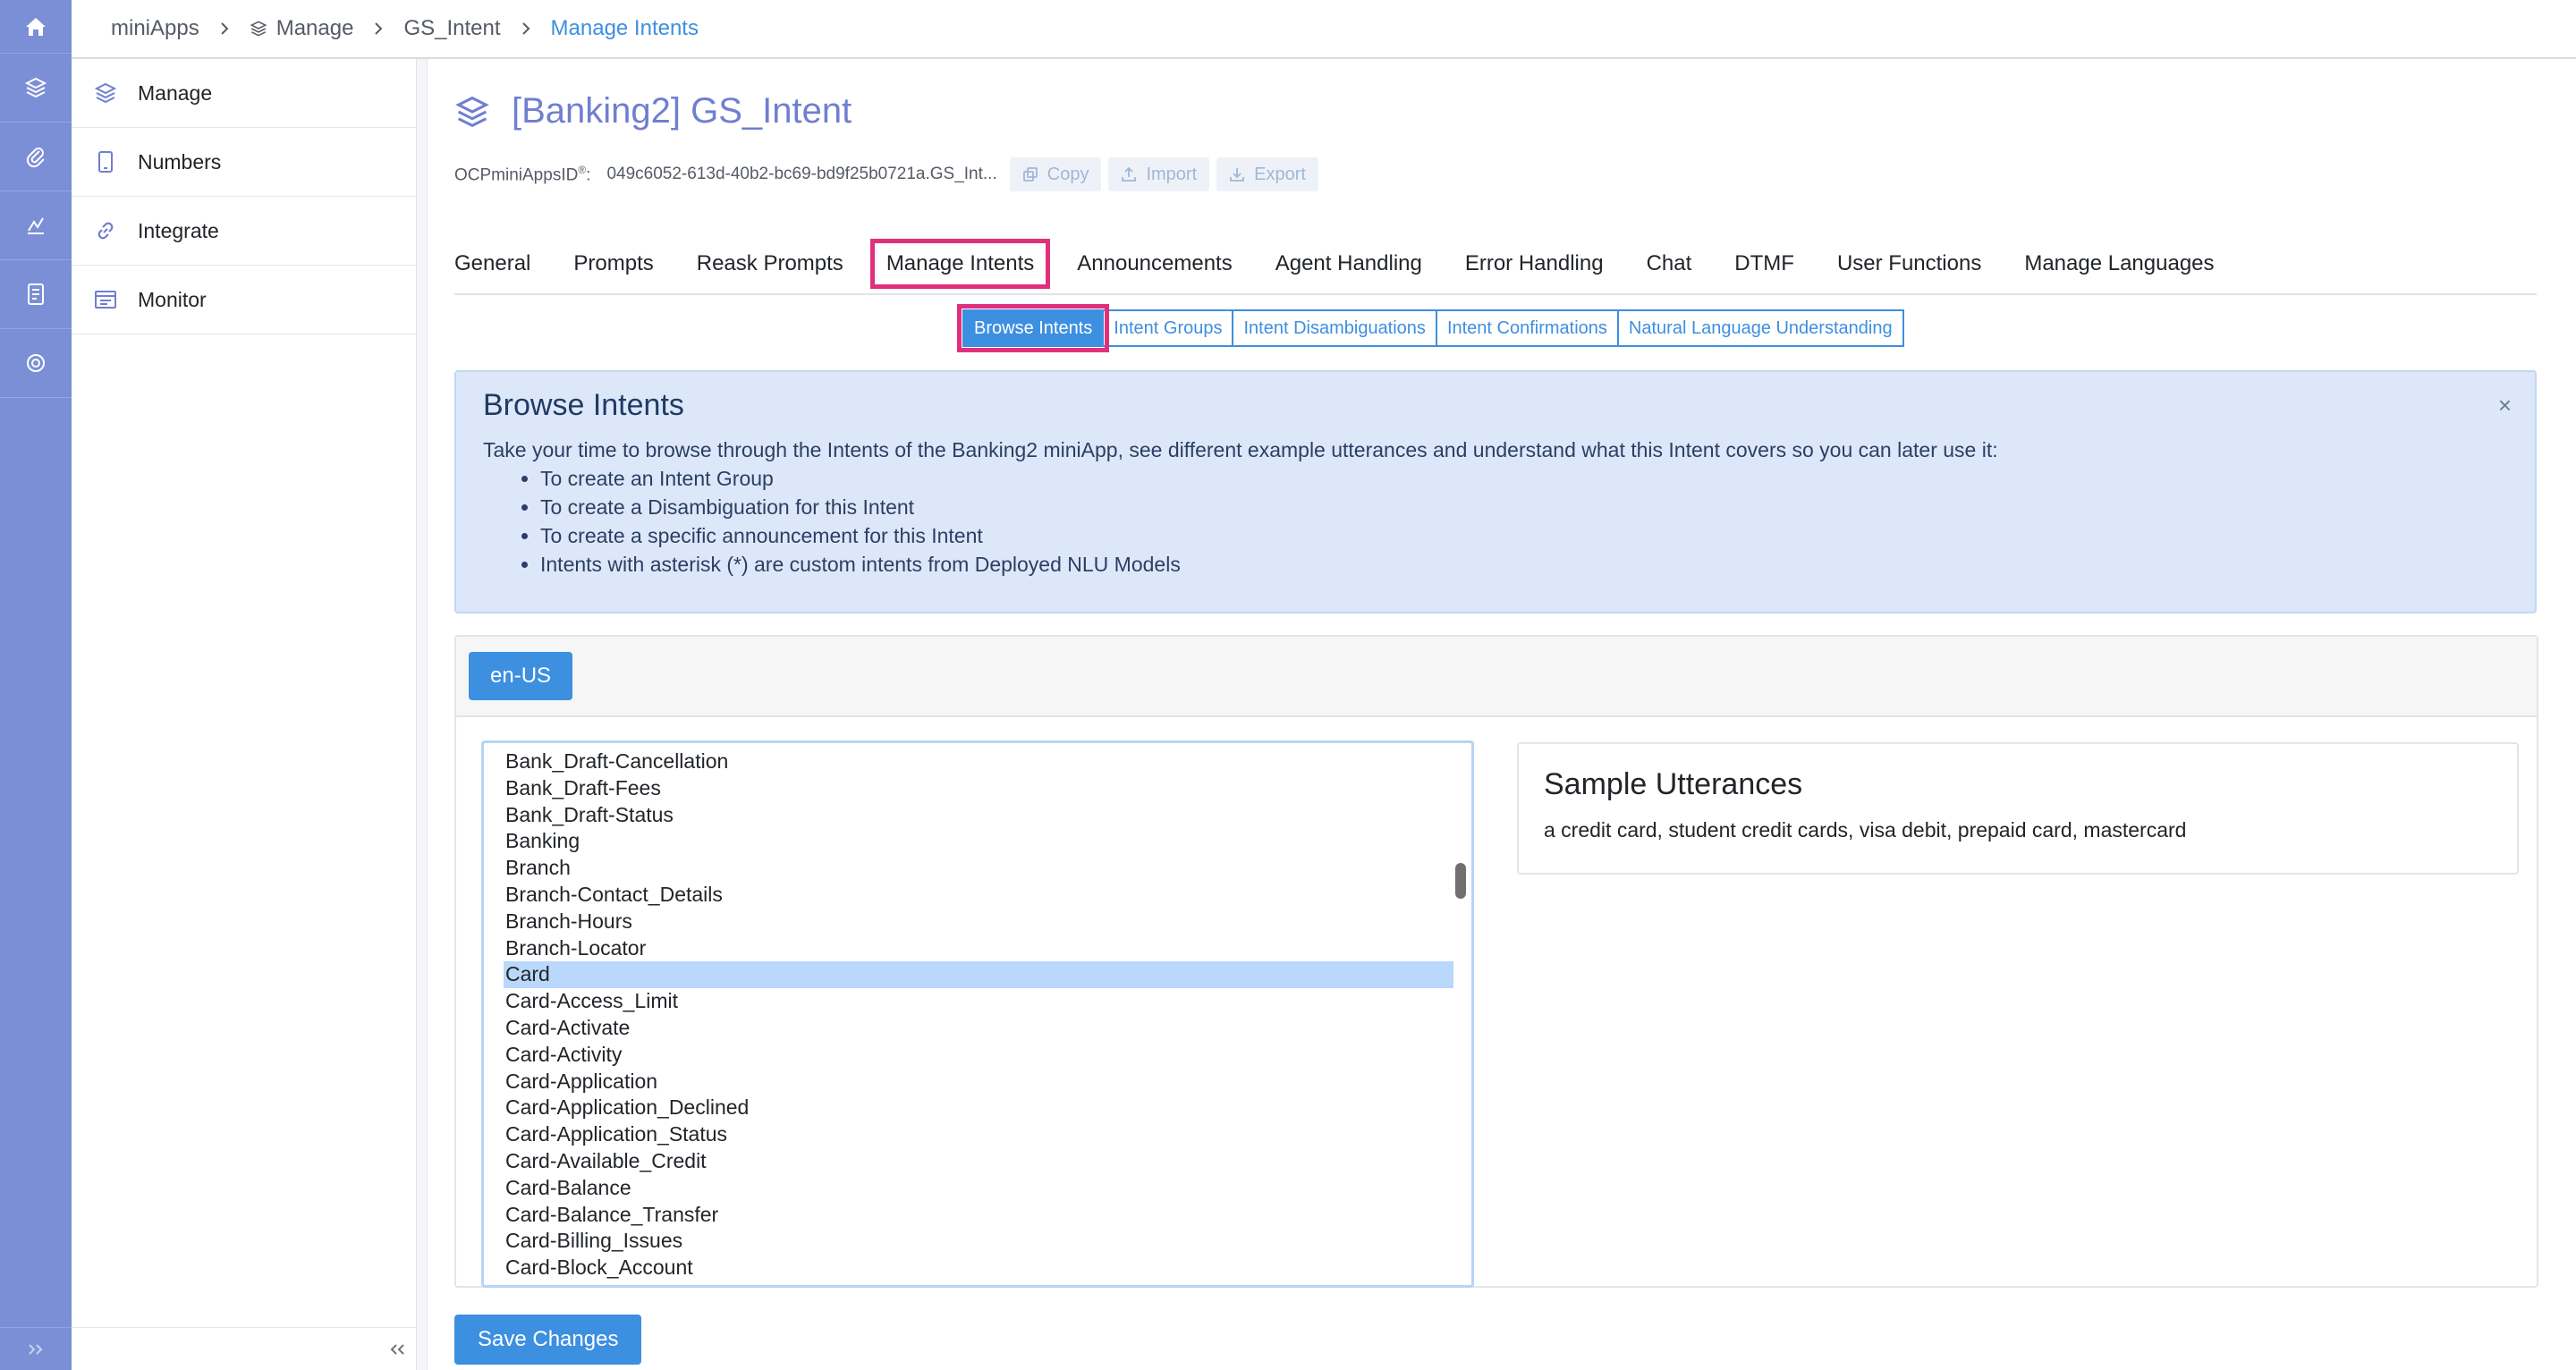  I want to click on breadcrumb-manage-intents: Manage Intents, so click(624, 28).